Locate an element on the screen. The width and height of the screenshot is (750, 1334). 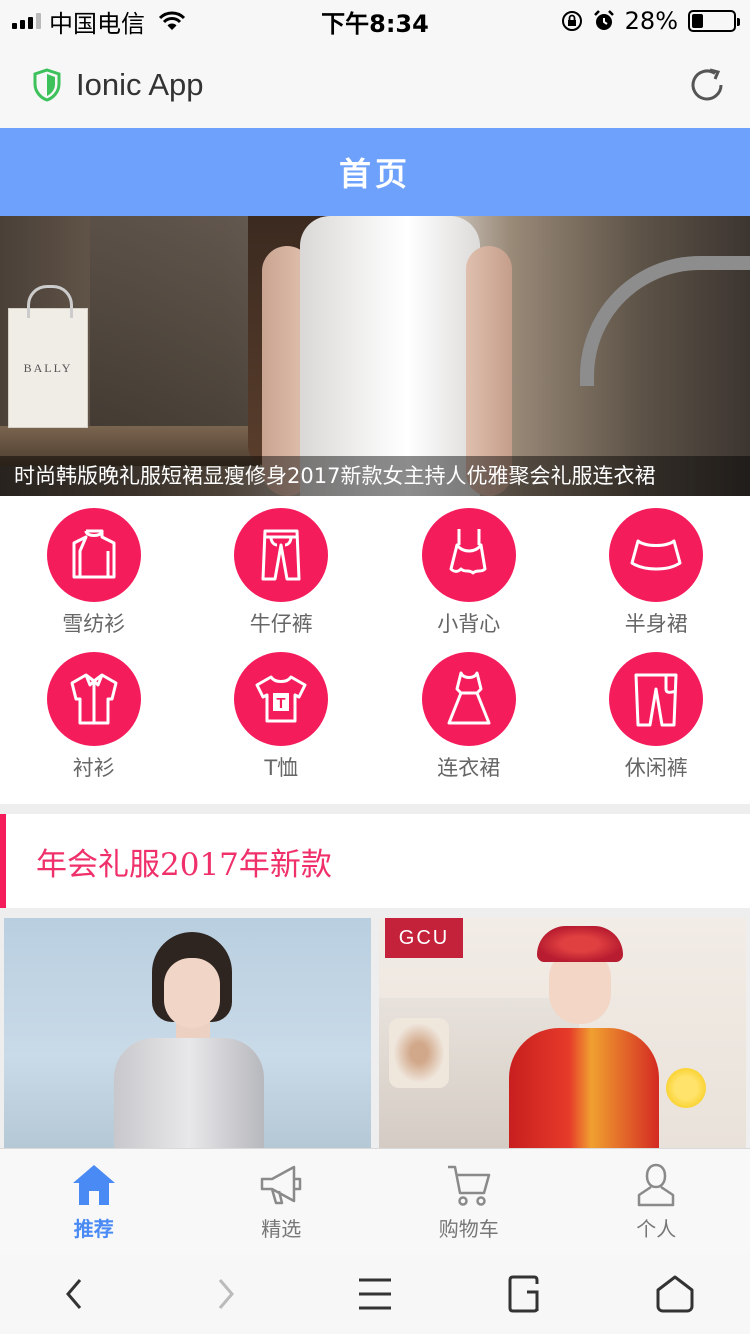
dress-icon is located at coordinates (468, 699).